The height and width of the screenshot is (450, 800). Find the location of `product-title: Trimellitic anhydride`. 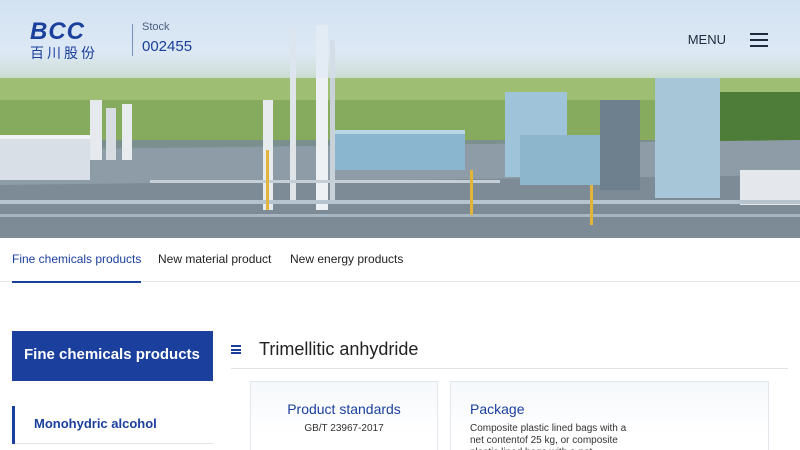

product-title: Trimellitic anhydride is located at coordinates (339, 349).